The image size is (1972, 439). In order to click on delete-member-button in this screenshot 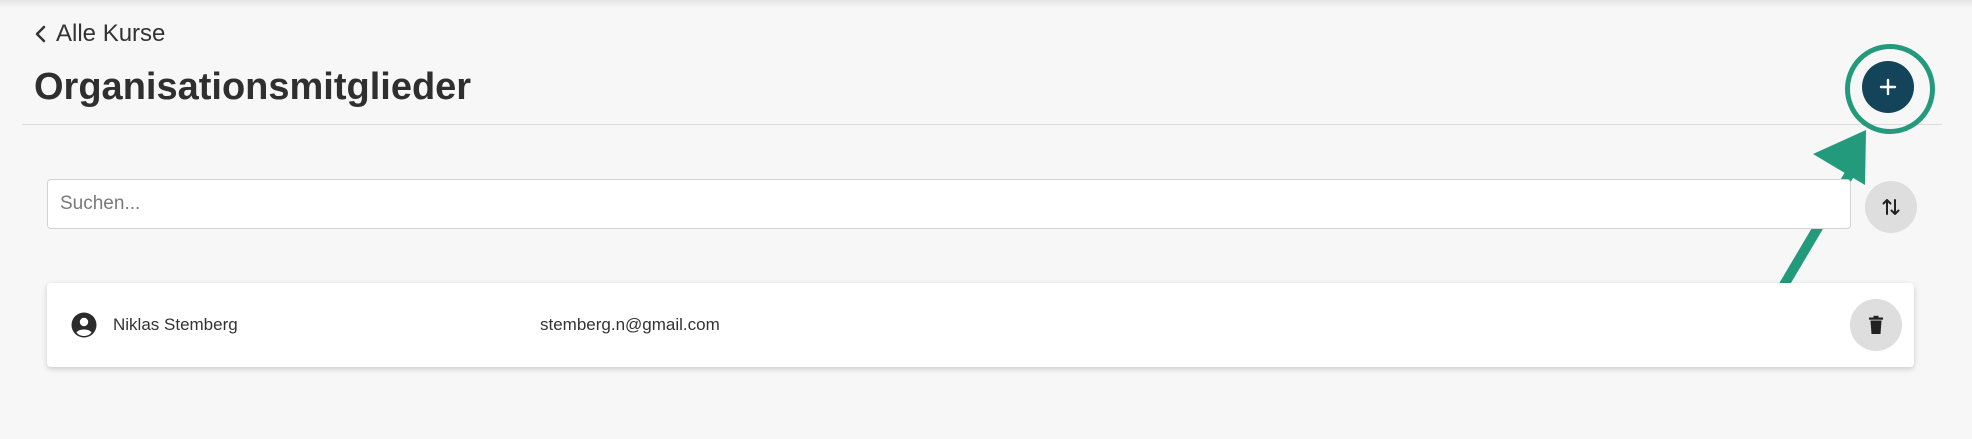, I will do `click(1876, 325)`.